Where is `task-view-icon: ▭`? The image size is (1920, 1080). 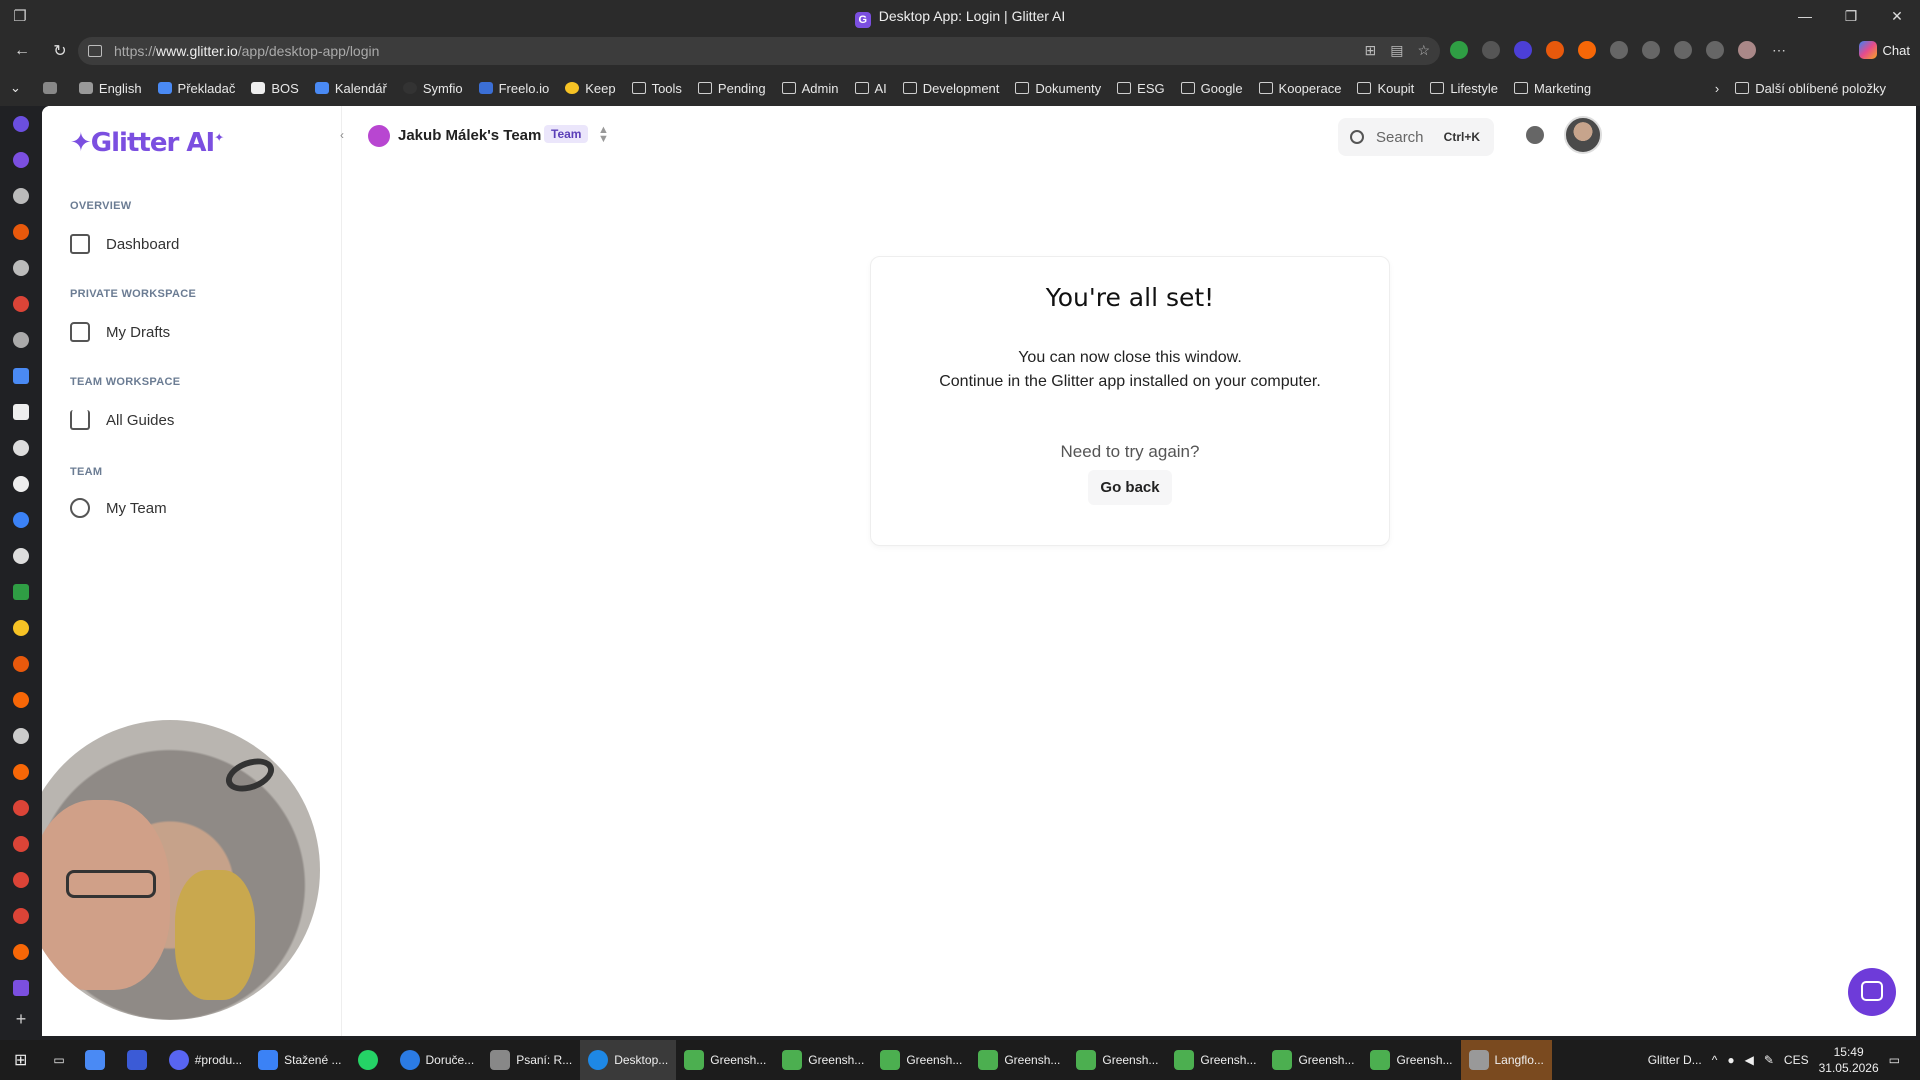
task-view-icon: ▭ is located at coordinates (58, 1060).